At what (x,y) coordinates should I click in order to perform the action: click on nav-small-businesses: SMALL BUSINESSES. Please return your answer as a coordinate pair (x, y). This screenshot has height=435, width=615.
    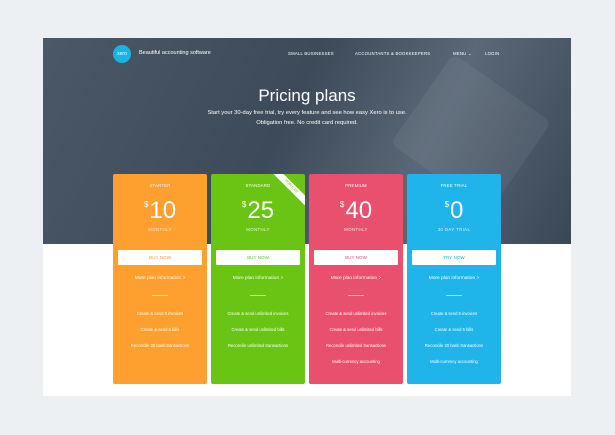
    Looking at the image, I should click on (311, 53).